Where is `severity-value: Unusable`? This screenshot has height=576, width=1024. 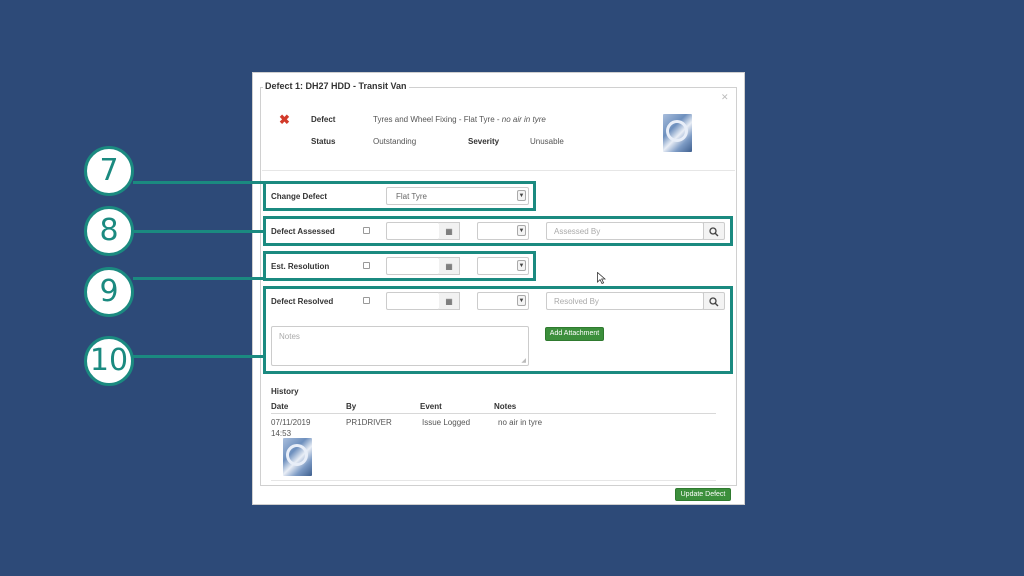 severity-value: Unusable is located at coordinates (547, 141).